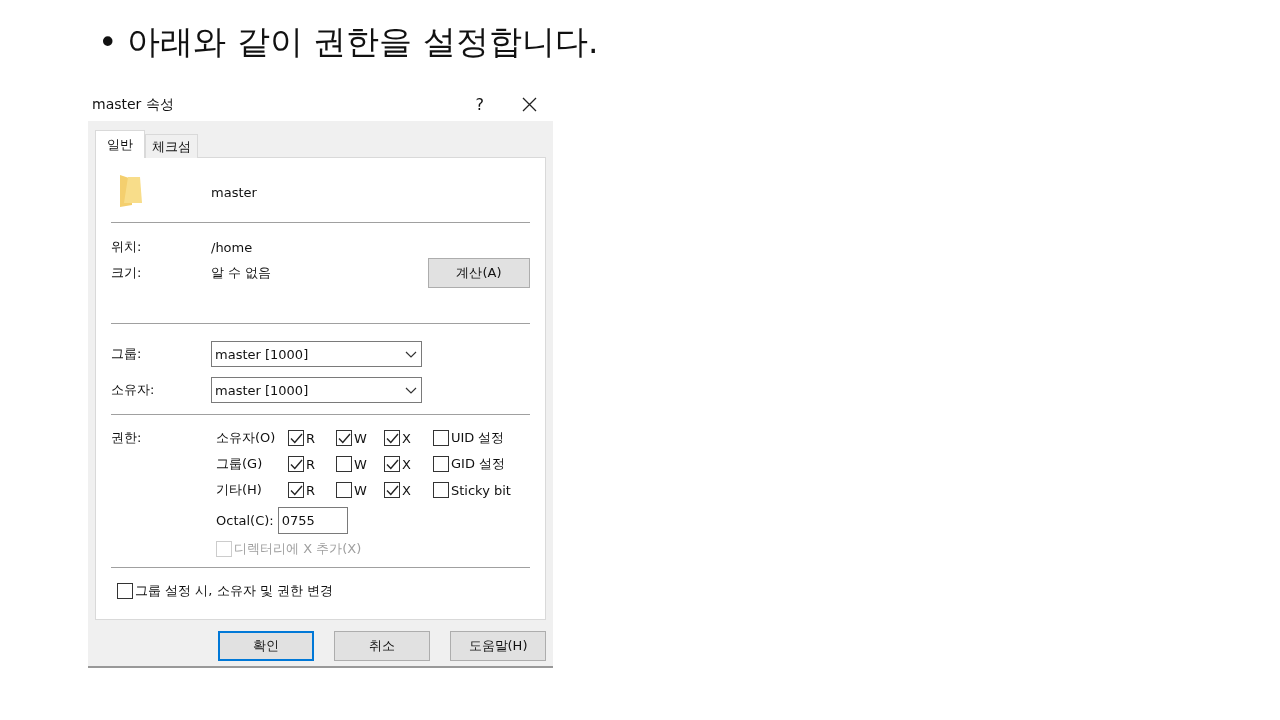  What do you see at coordinates (232, 247) in the screenshot?
I see `field-value: /home` at bounding box center [232, 247].